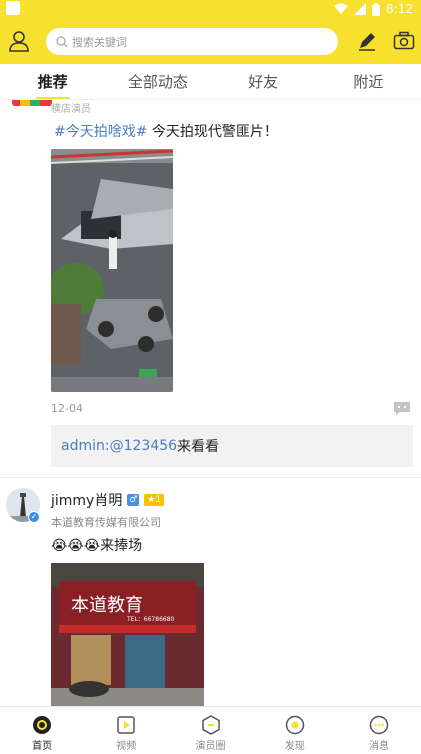  What do you see at coordinates (99, 42) in the screenshot?
I see `search-placeholder: 搜索关键词` at bounding box center [99, 42].